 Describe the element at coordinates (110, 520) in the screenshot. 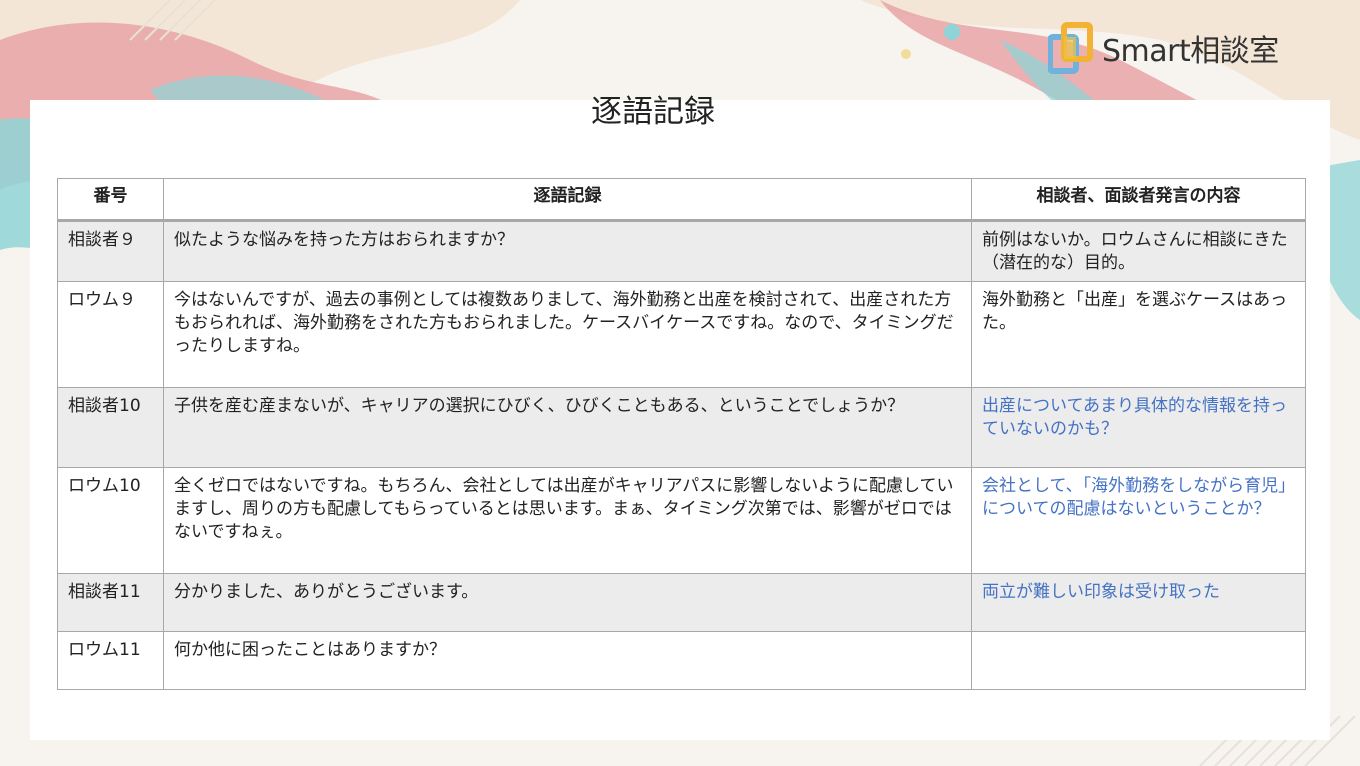

I see `cell-number: ロウム10` at that location.